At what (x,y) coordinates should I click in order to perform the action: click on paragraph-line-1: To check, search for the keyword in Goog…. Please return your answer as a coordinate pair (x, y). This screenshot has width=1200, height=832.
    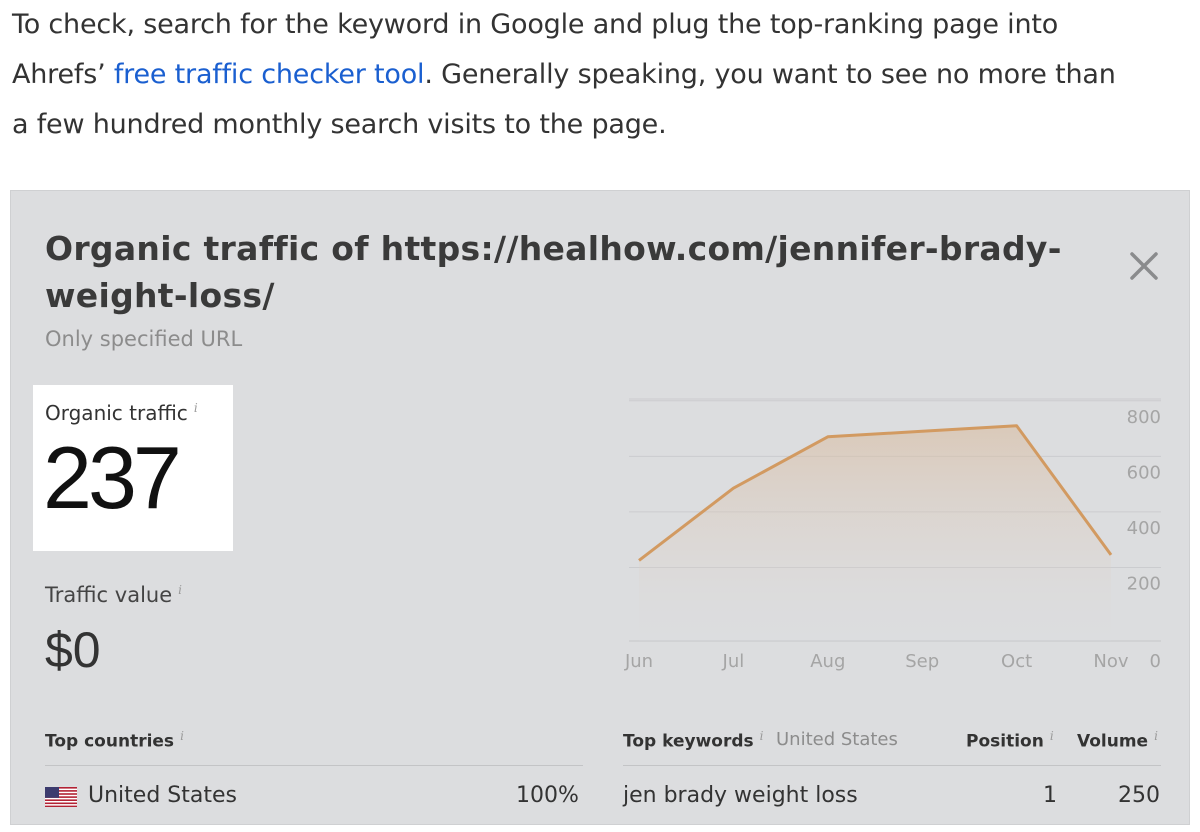
    Looking at the image, I should click on (535, 24).